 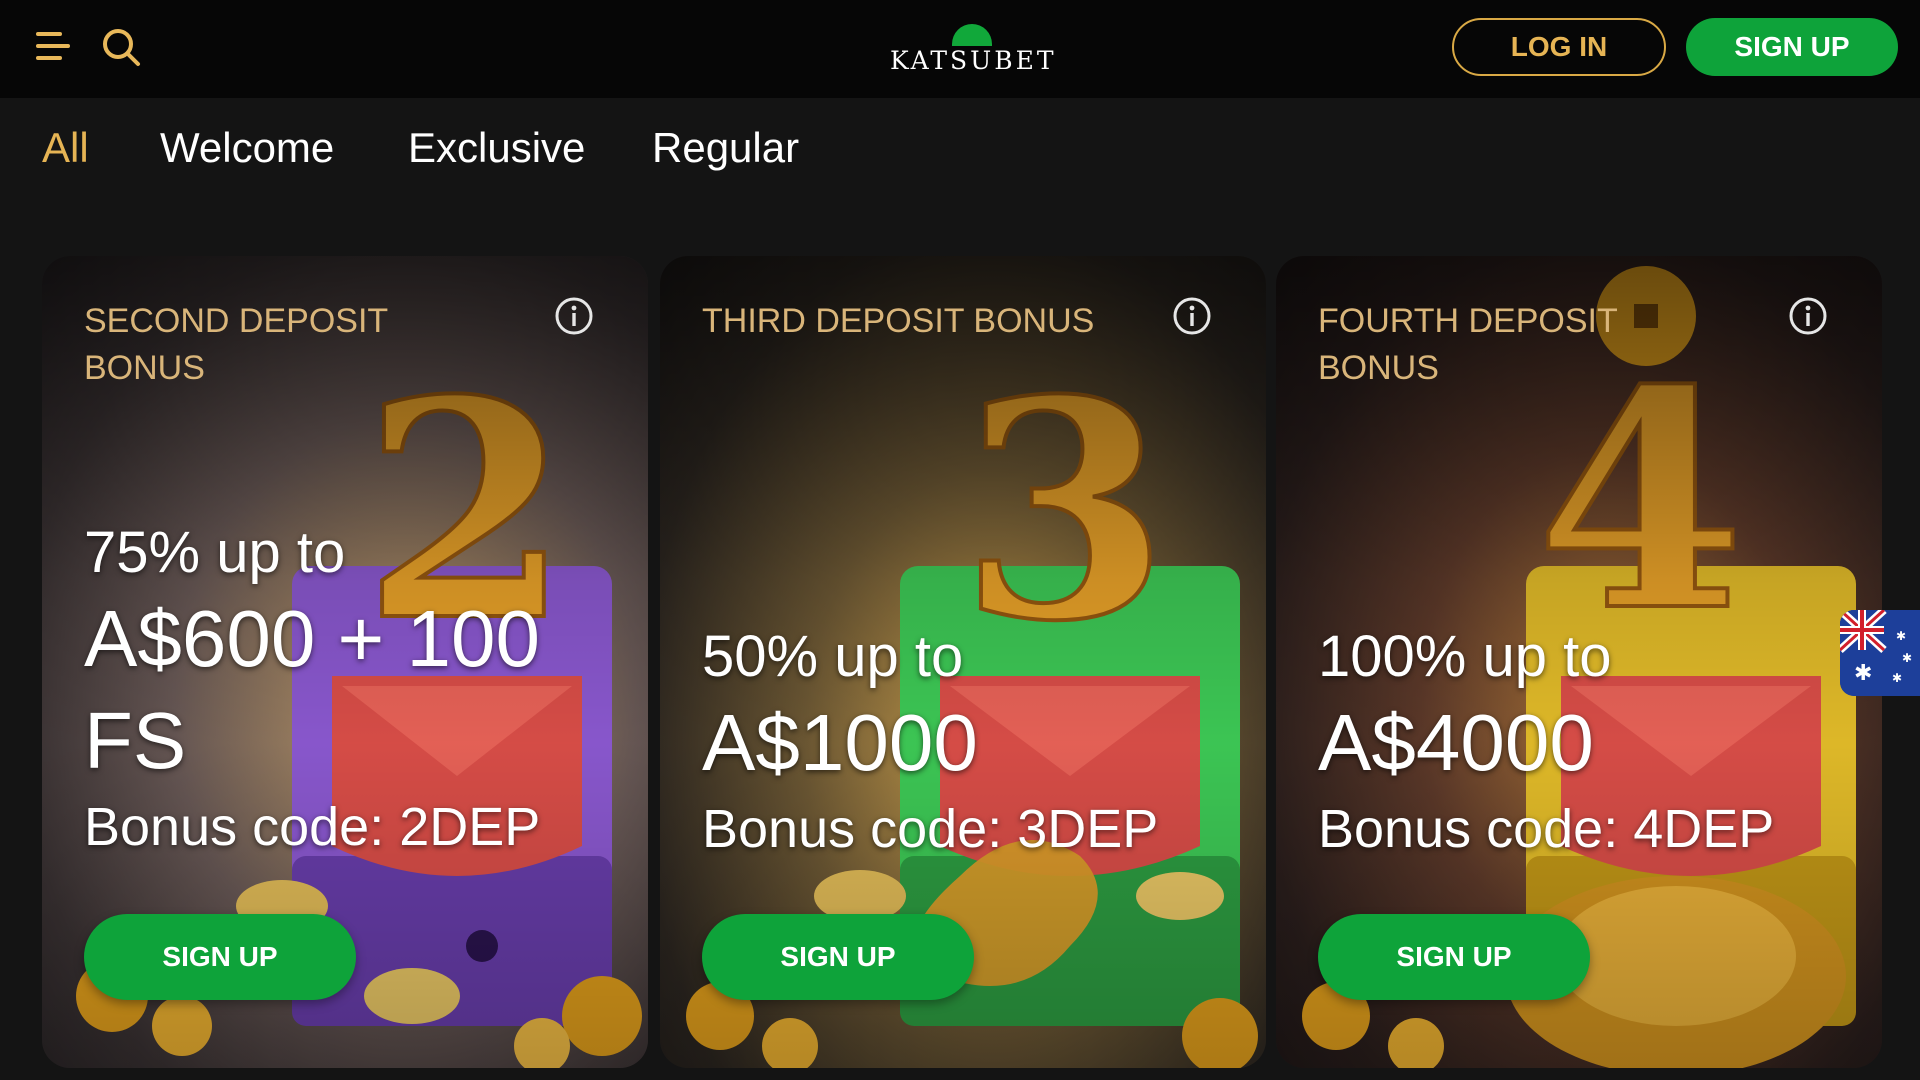 I want to click on katsubet-logo: KATSUBET, so click(x=973, y=50).